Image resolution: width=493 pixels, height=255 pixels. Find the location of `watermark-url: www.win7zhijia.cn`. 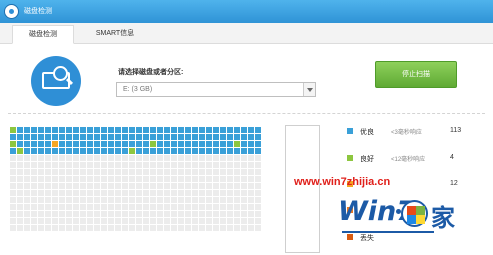

watermark-url: www.win7zhijia.cn is located at coordinates (342, 182).